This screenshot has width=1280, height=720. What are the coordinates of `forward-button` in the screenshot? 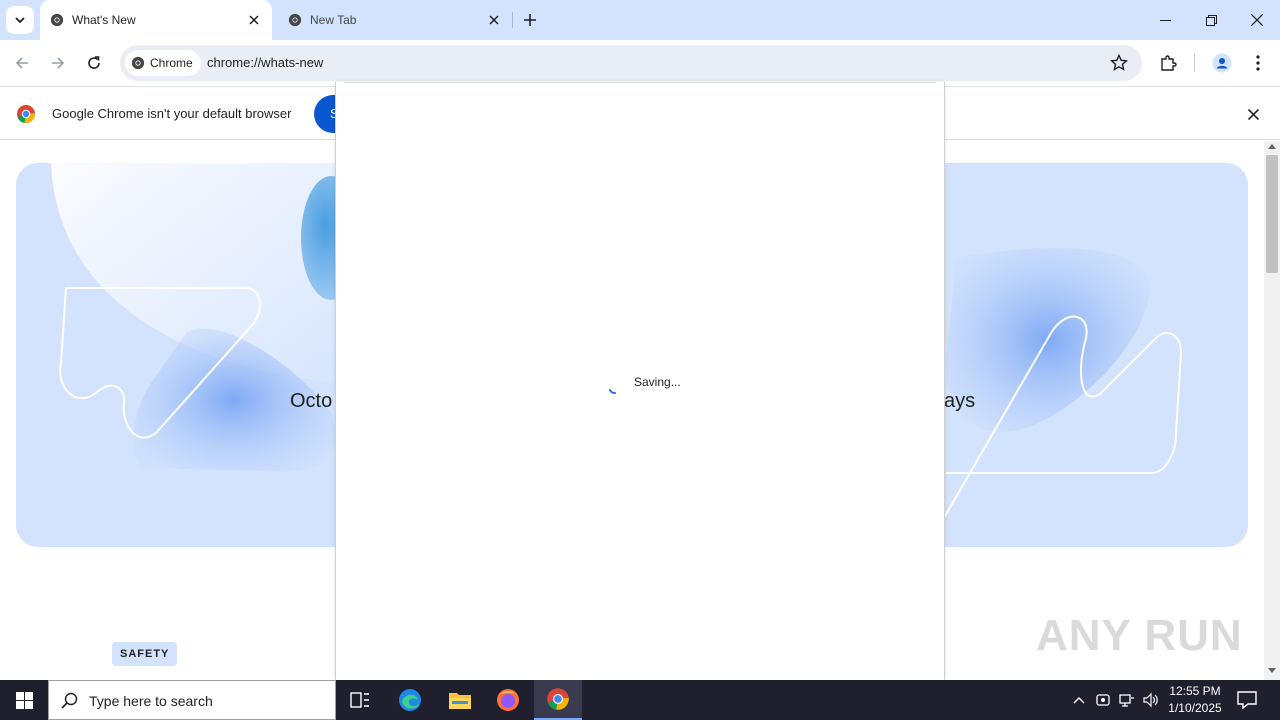 It's located at (58, 63).